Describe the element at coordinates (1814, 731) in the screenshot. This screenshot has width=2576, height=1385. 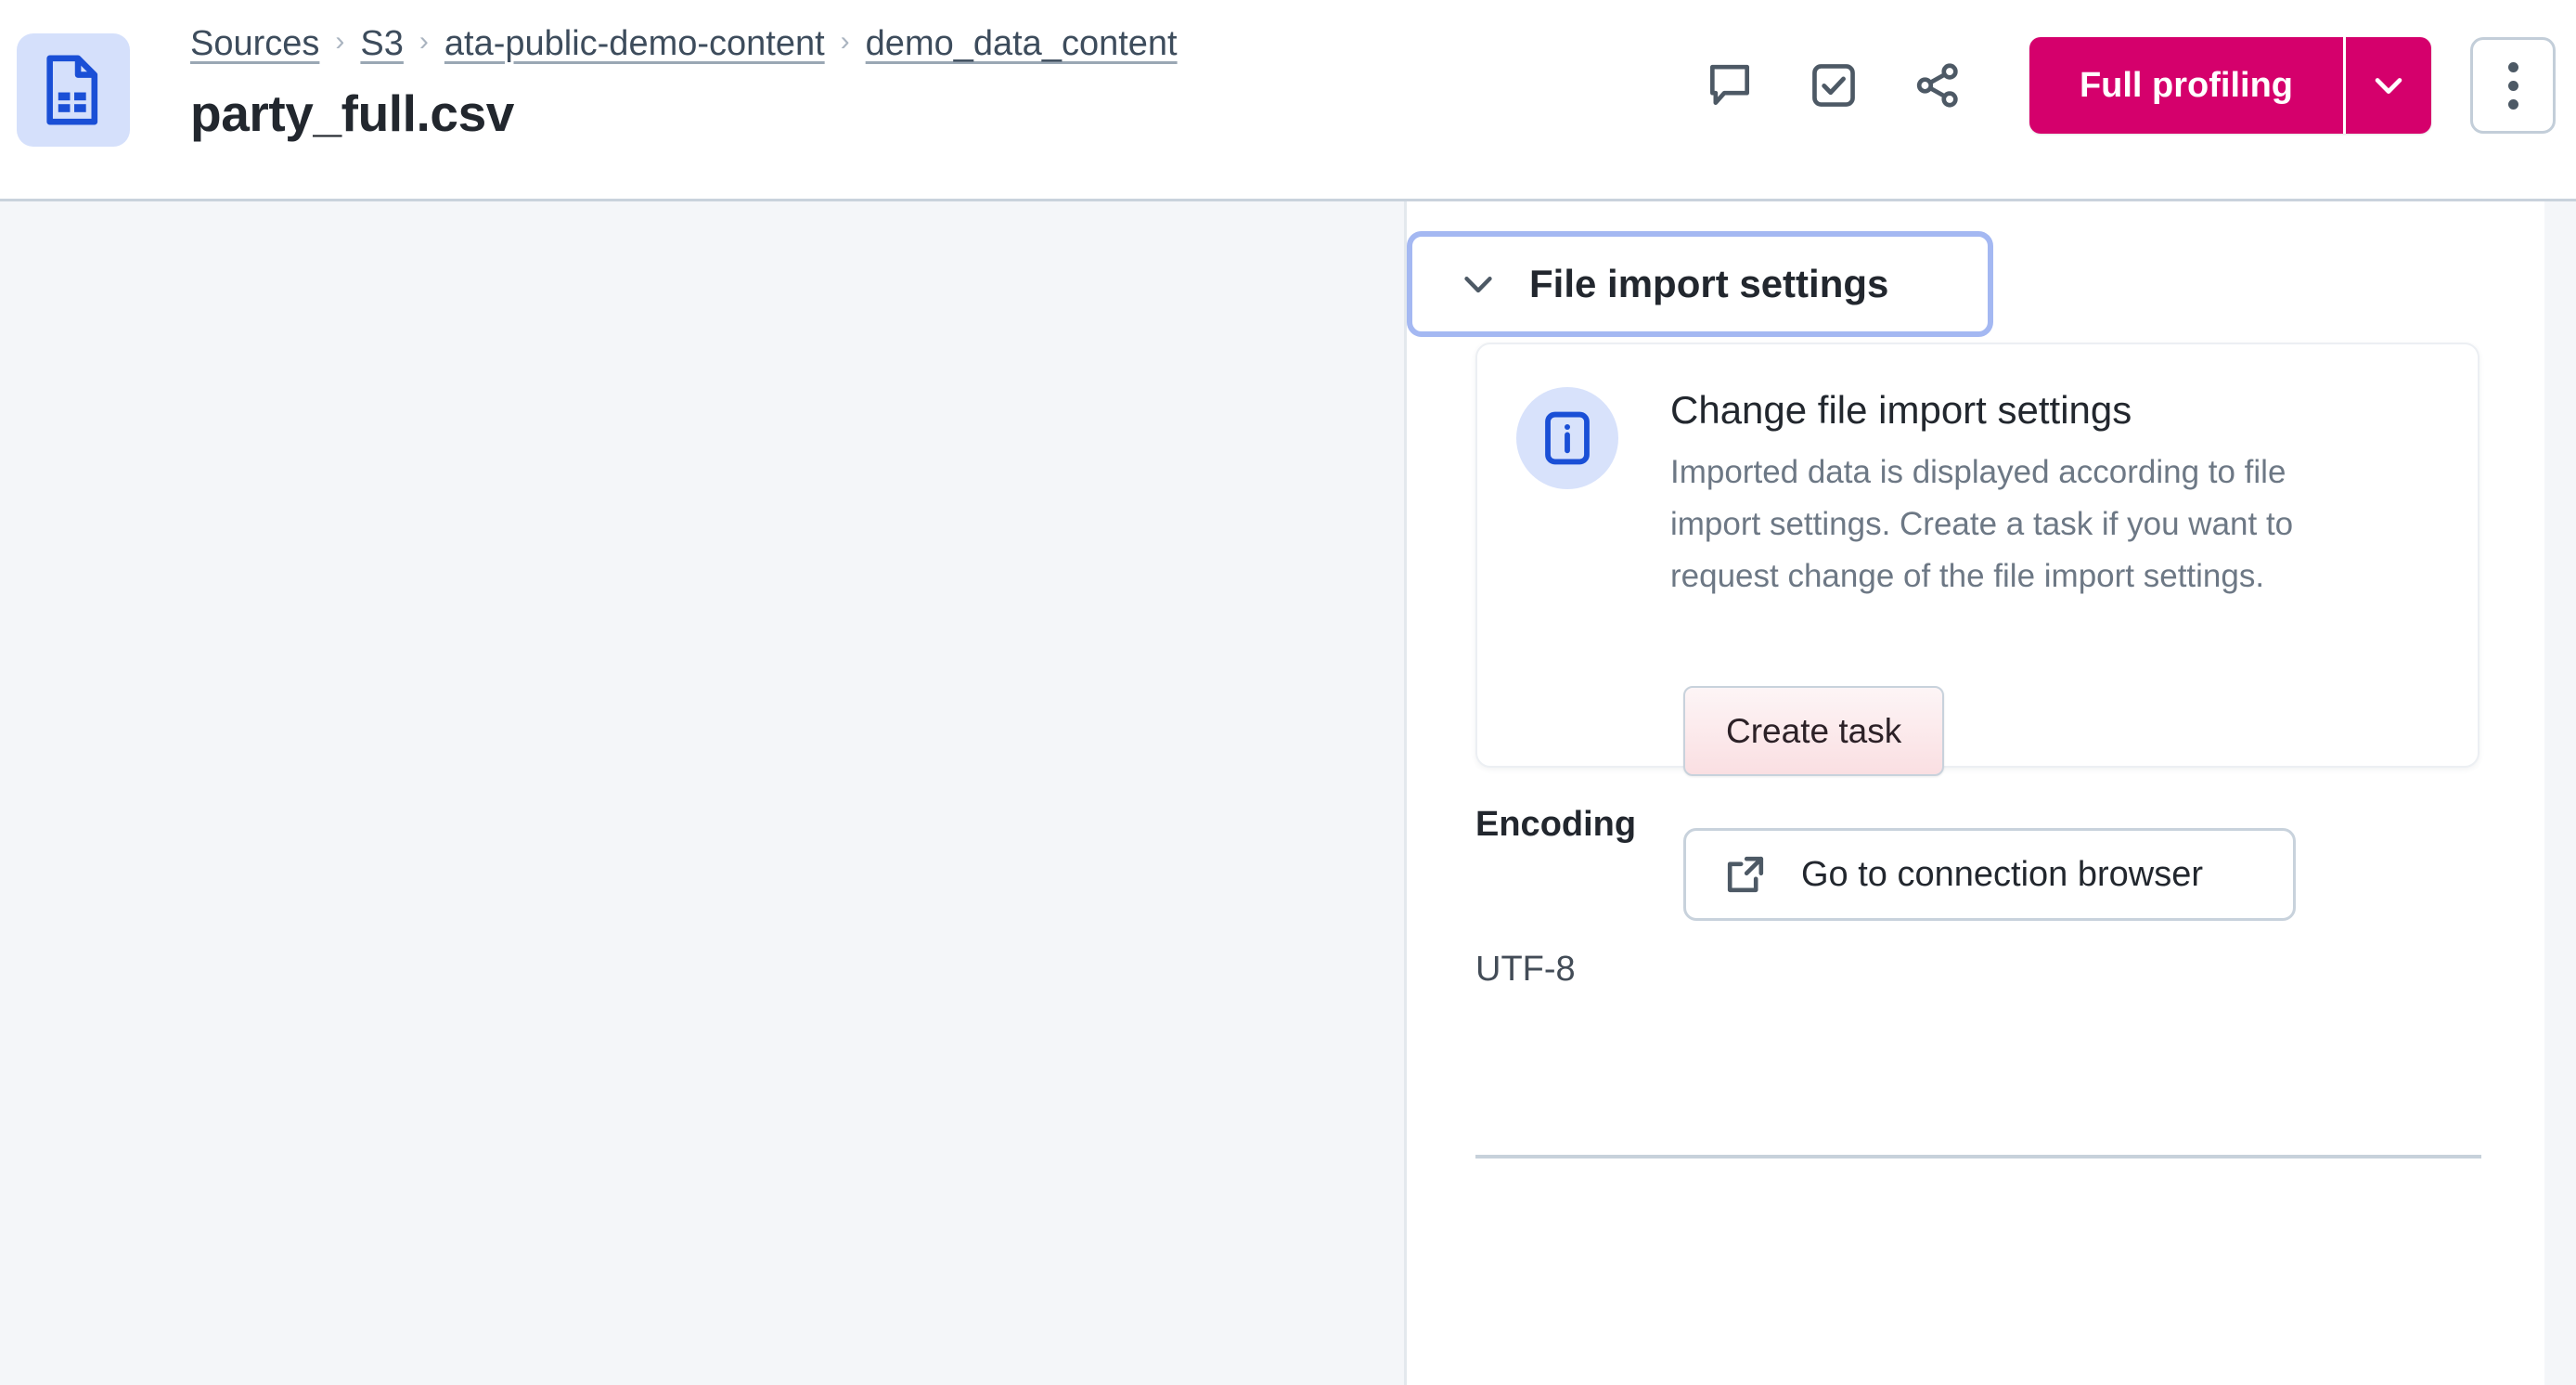
I see `create-task-button: Create task` at that location.